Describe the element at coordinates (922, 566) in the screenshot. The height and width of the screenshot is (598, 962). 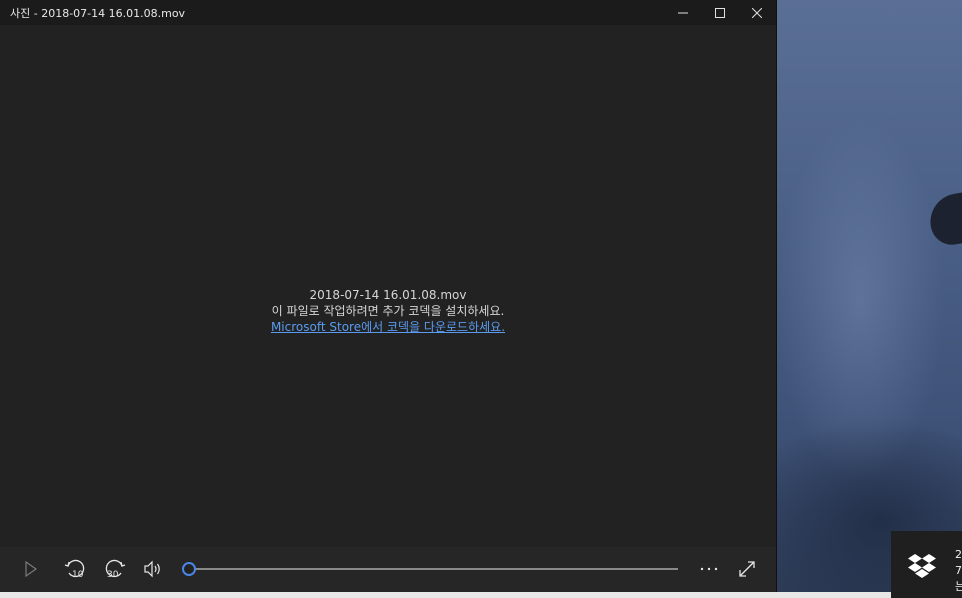
I see `dropbox-icon` at that location.